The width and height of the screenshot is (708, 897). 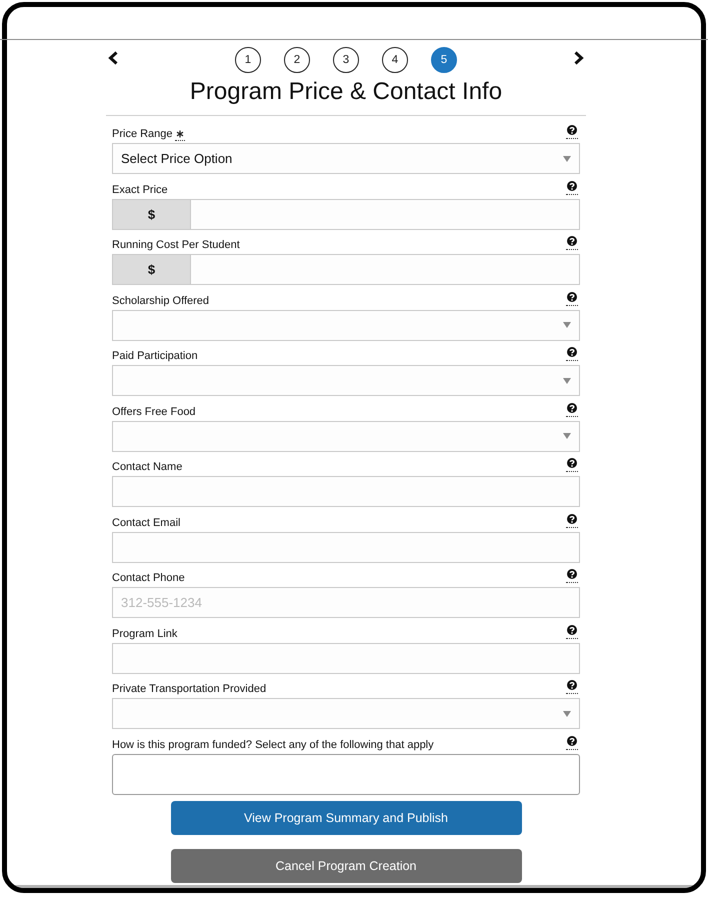 What do you see at coordinates (346, 158) in the screenshot?
I see `dropdown-field: Select Price Option` at bounding box center [346, 158].